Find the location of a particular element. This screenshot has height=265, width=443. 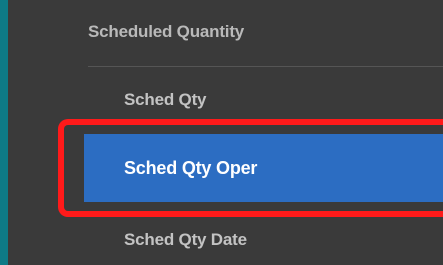

menu-item-sched-qty: Sched Qty is located at coordinates (165, 100).